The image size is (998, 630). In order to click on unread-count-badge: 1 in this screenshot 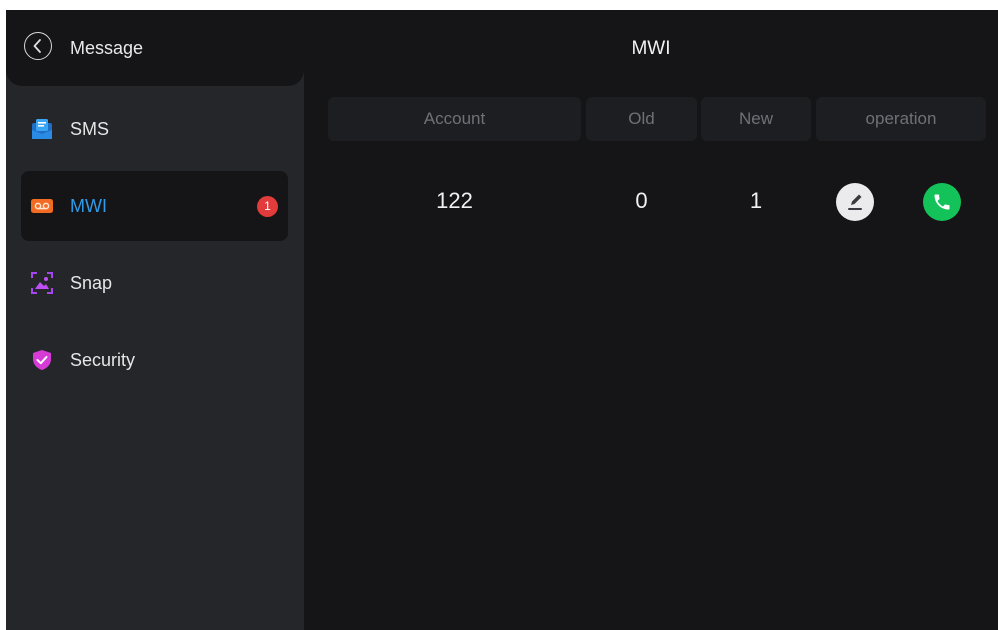, I will do `click(267, 206)`.